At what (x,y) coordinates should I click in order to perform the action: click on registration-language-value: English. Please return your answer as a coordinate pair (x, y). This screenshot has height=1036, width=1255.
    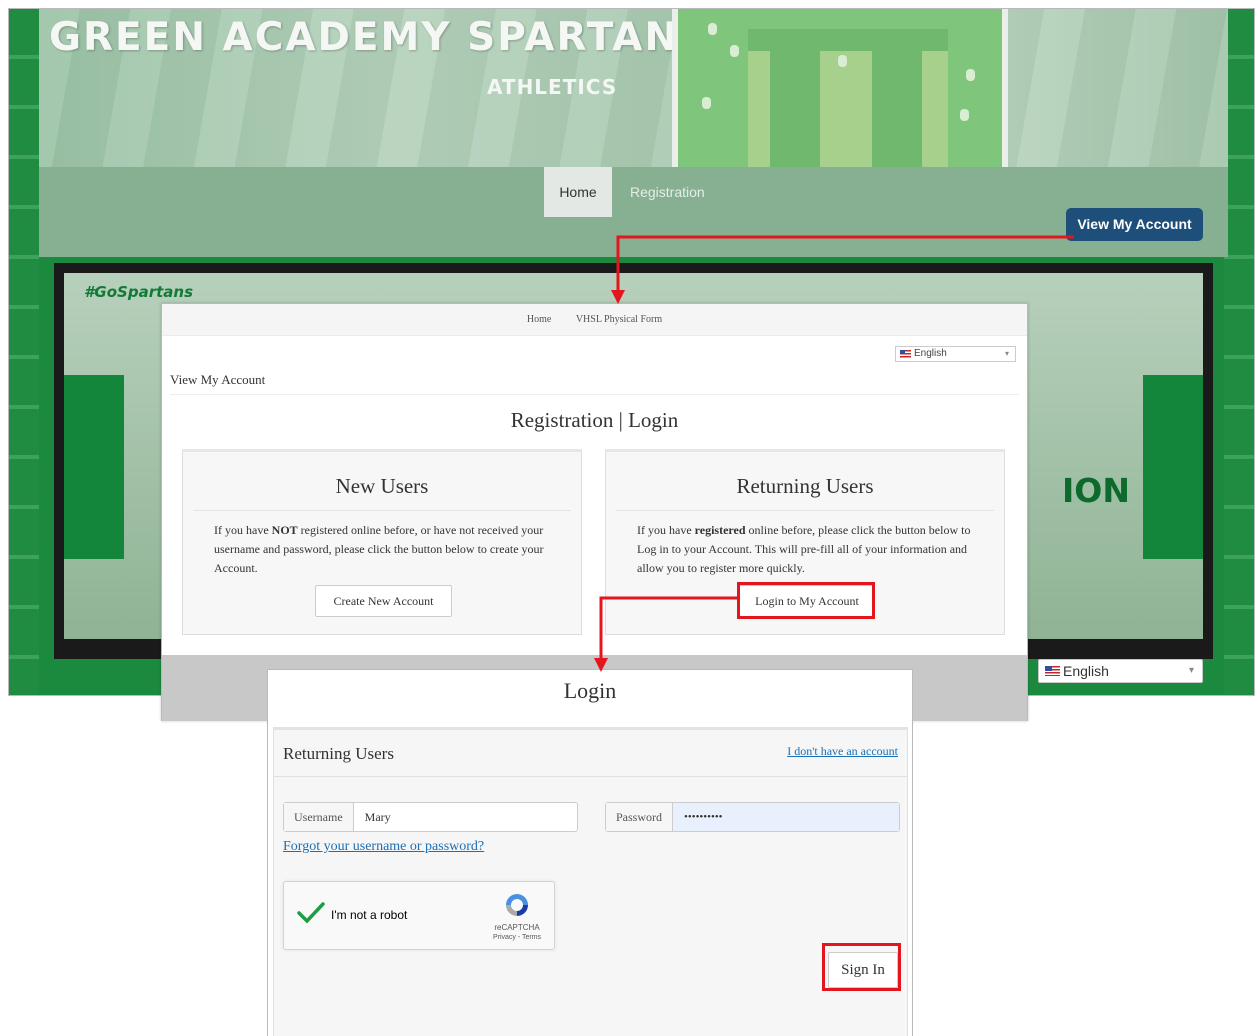
    Looking at the image, I should click on (930, 353).